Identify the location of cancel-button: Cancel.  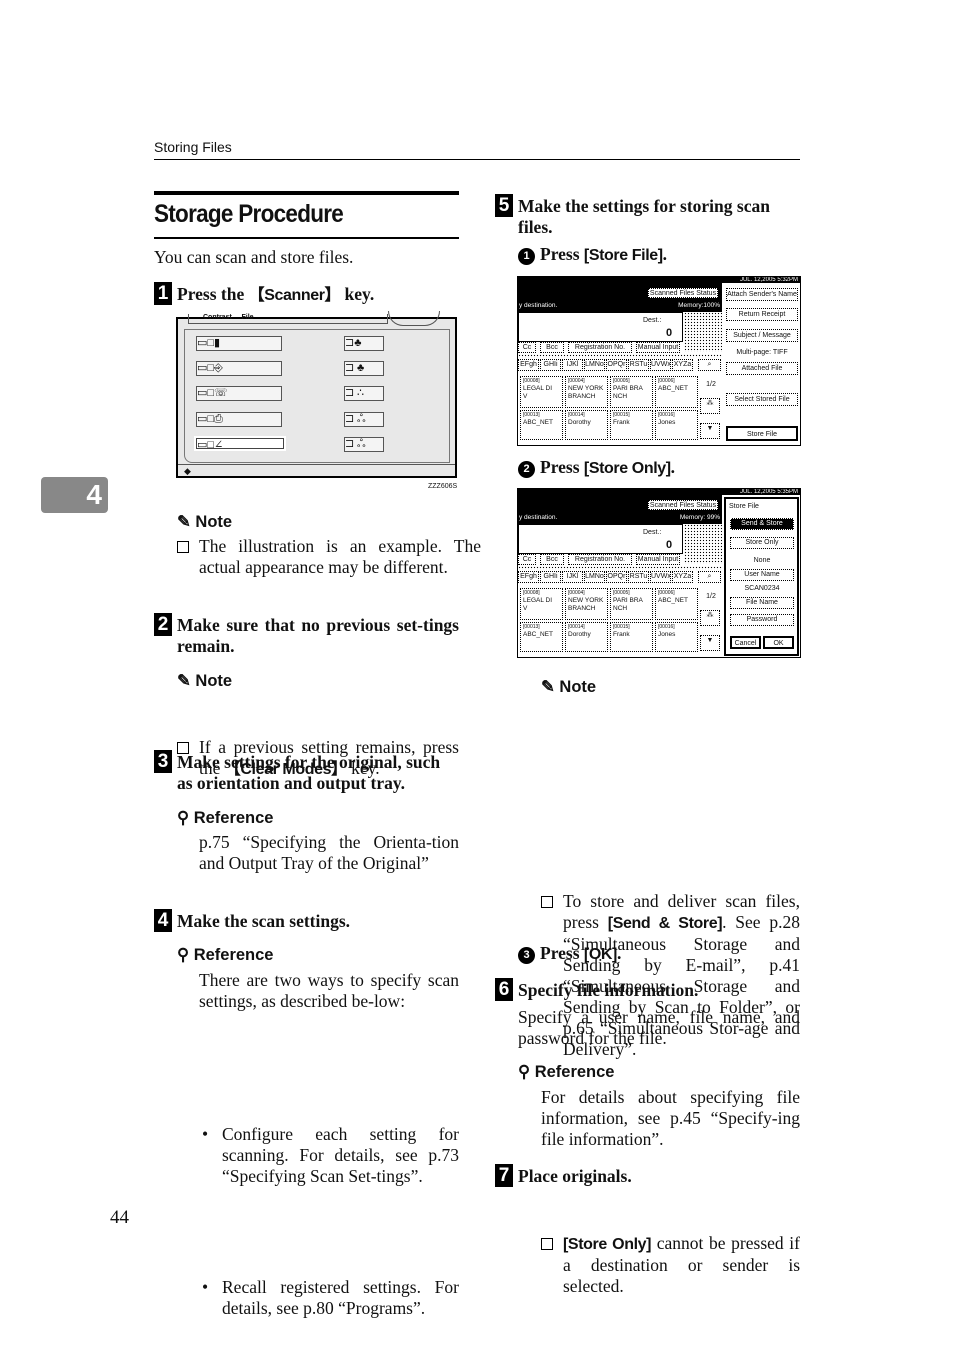
(745, 642).